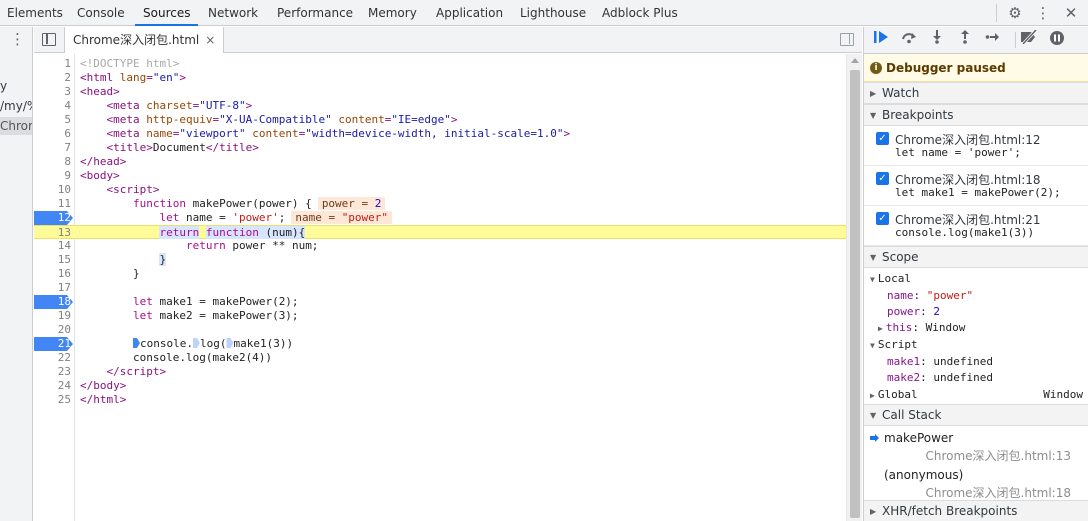 This screenshot has height=521, width=1088. I want to click on line-number: 14, so click(52, 246).